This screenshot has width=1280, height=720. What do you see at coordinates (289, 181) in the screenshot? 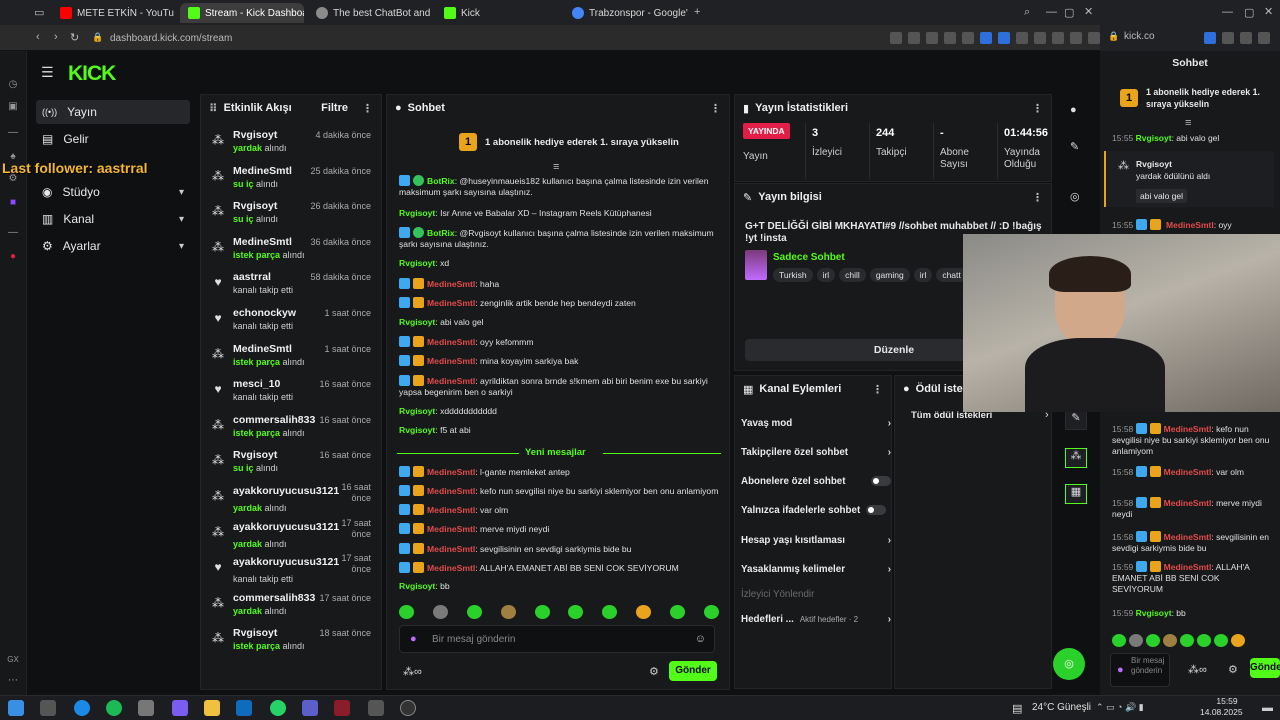
I see `feed-row: ⁂ MedineSmtl su iç alındı 25 dakika önce` at bounding box center [289, 181].